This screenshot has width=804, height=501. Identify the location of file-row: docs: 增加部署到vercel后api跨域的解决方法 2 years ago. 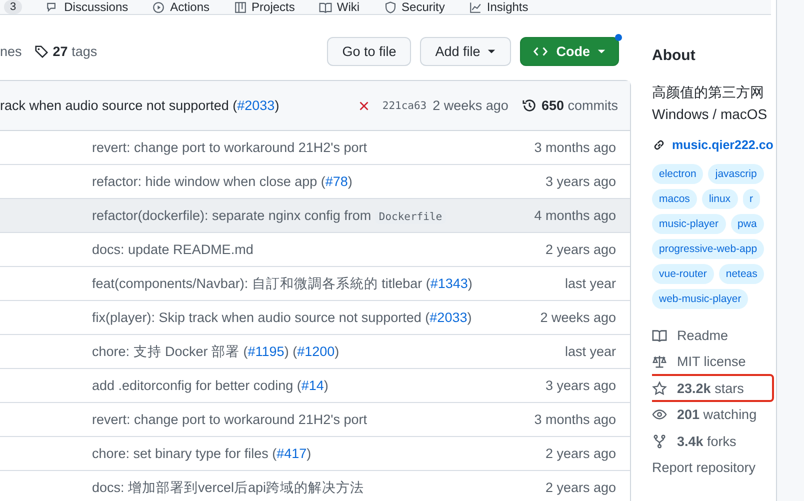
(315, 486).